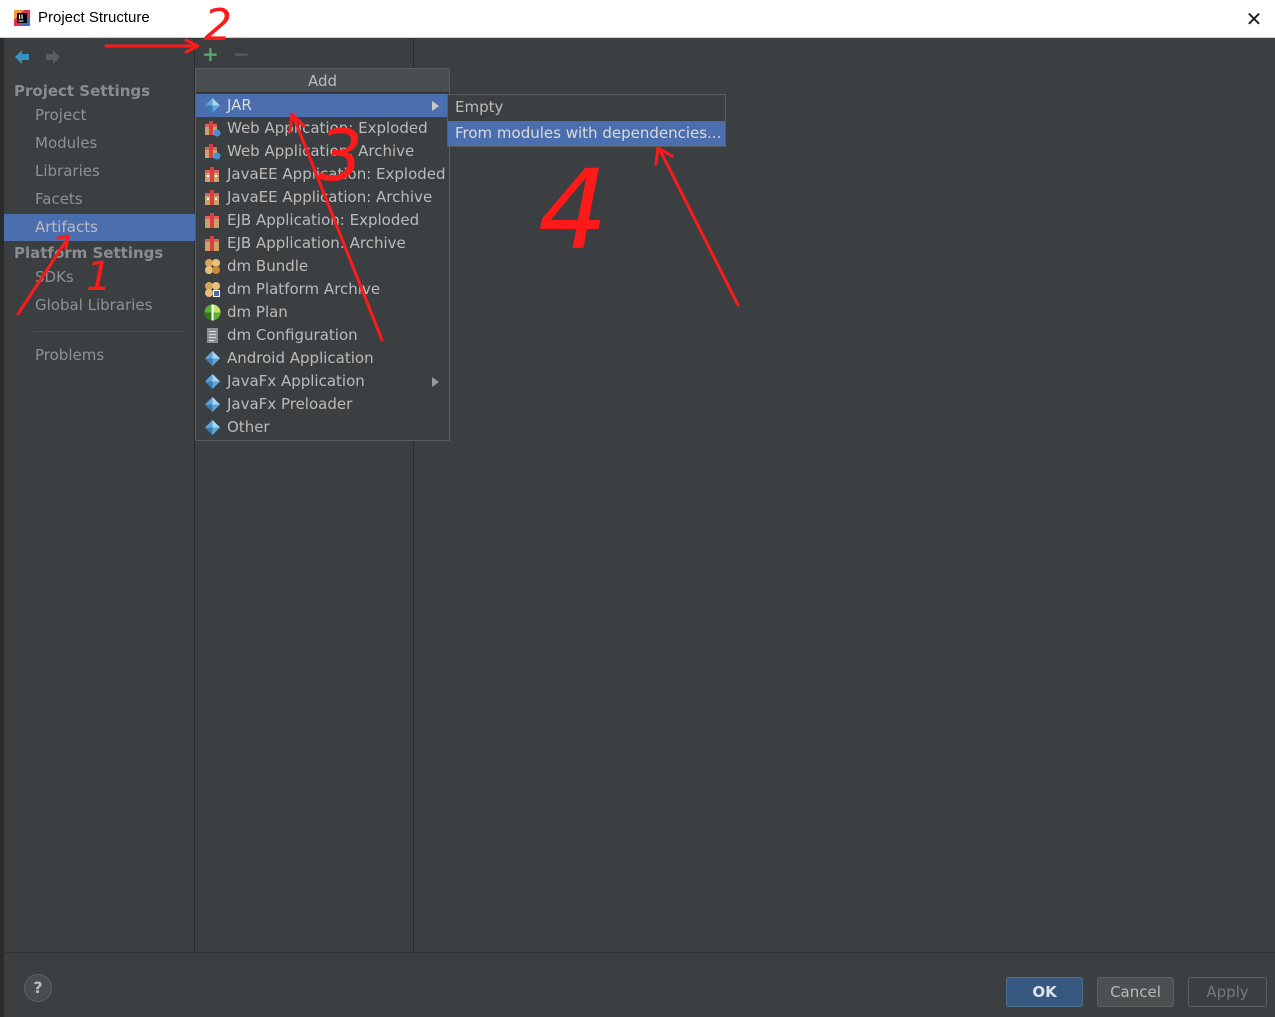 The width and height of the screenshot is (1275, 1017). I want to click on add-artifact-button: +, so click(210, 54).